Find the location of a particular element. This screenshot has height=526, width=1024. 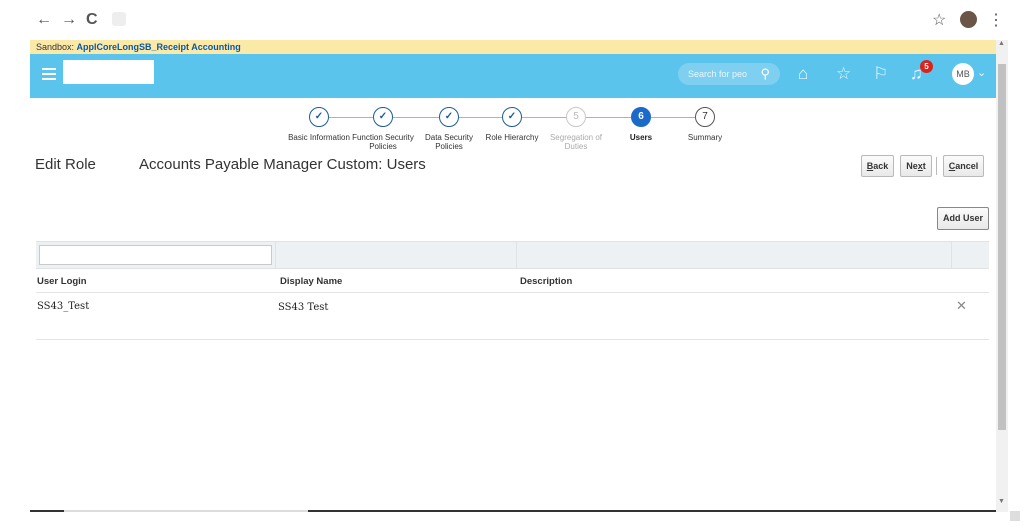

home-icon: ⌂ is located at coordinates (803, 74).